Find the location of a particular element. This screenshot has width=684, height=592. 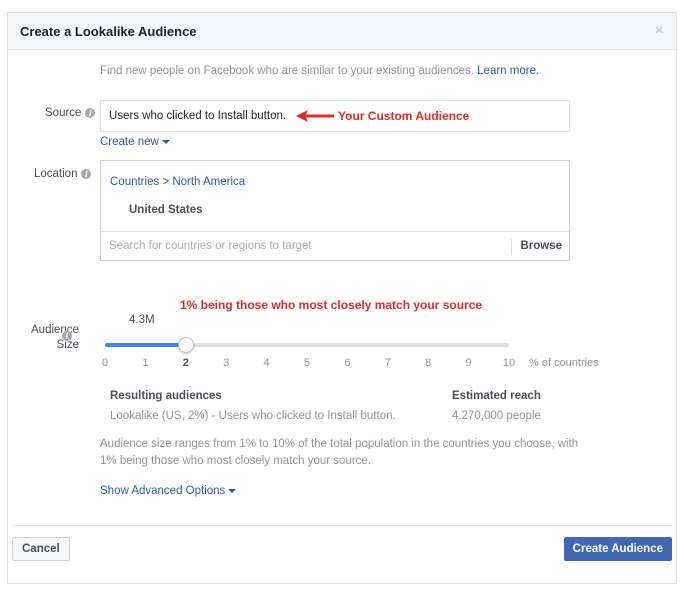

crumb-north-america: North America is located at coordinates (208, 182).